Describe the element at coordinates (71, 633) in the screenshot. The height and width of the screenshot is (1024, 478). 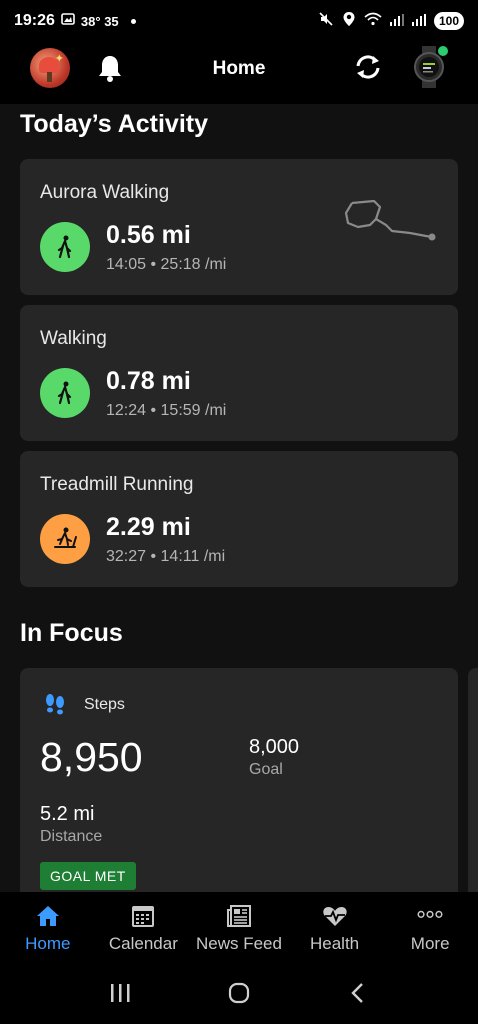
I see `in-focus-title: In Focus` at that location.